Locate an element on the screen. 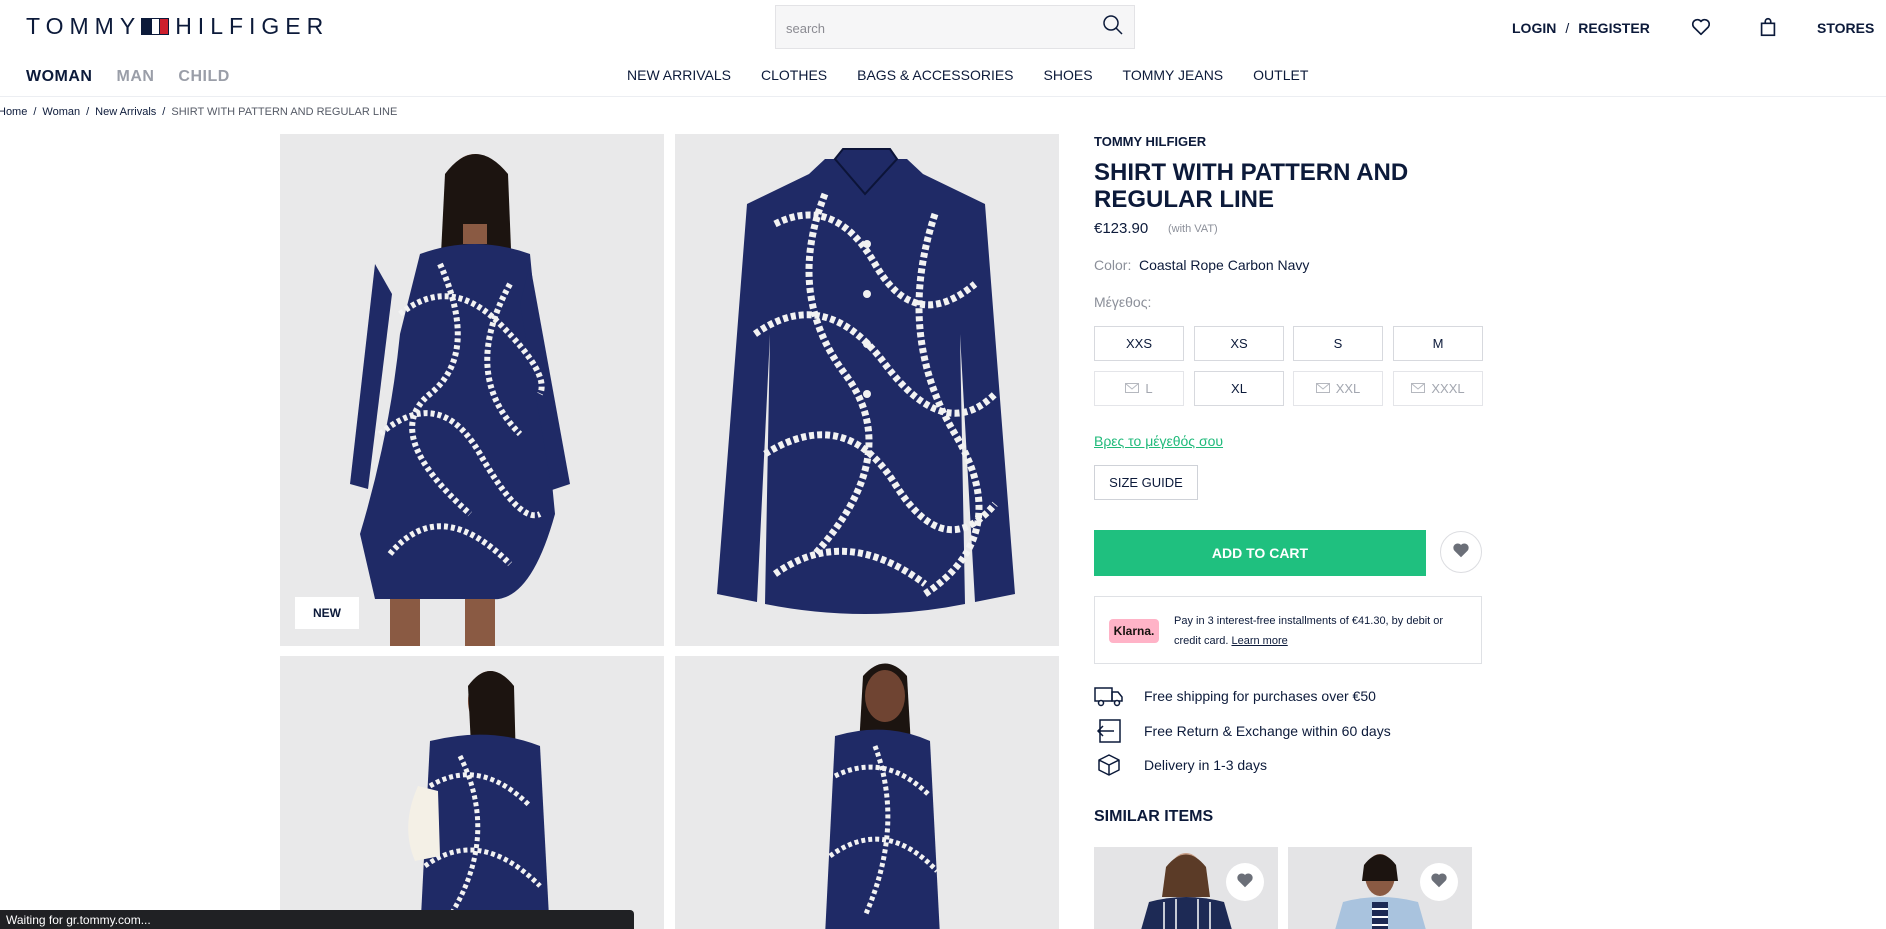  perk-delivery: Delivery in 1-3 days is located at coordinates (1180, 765).